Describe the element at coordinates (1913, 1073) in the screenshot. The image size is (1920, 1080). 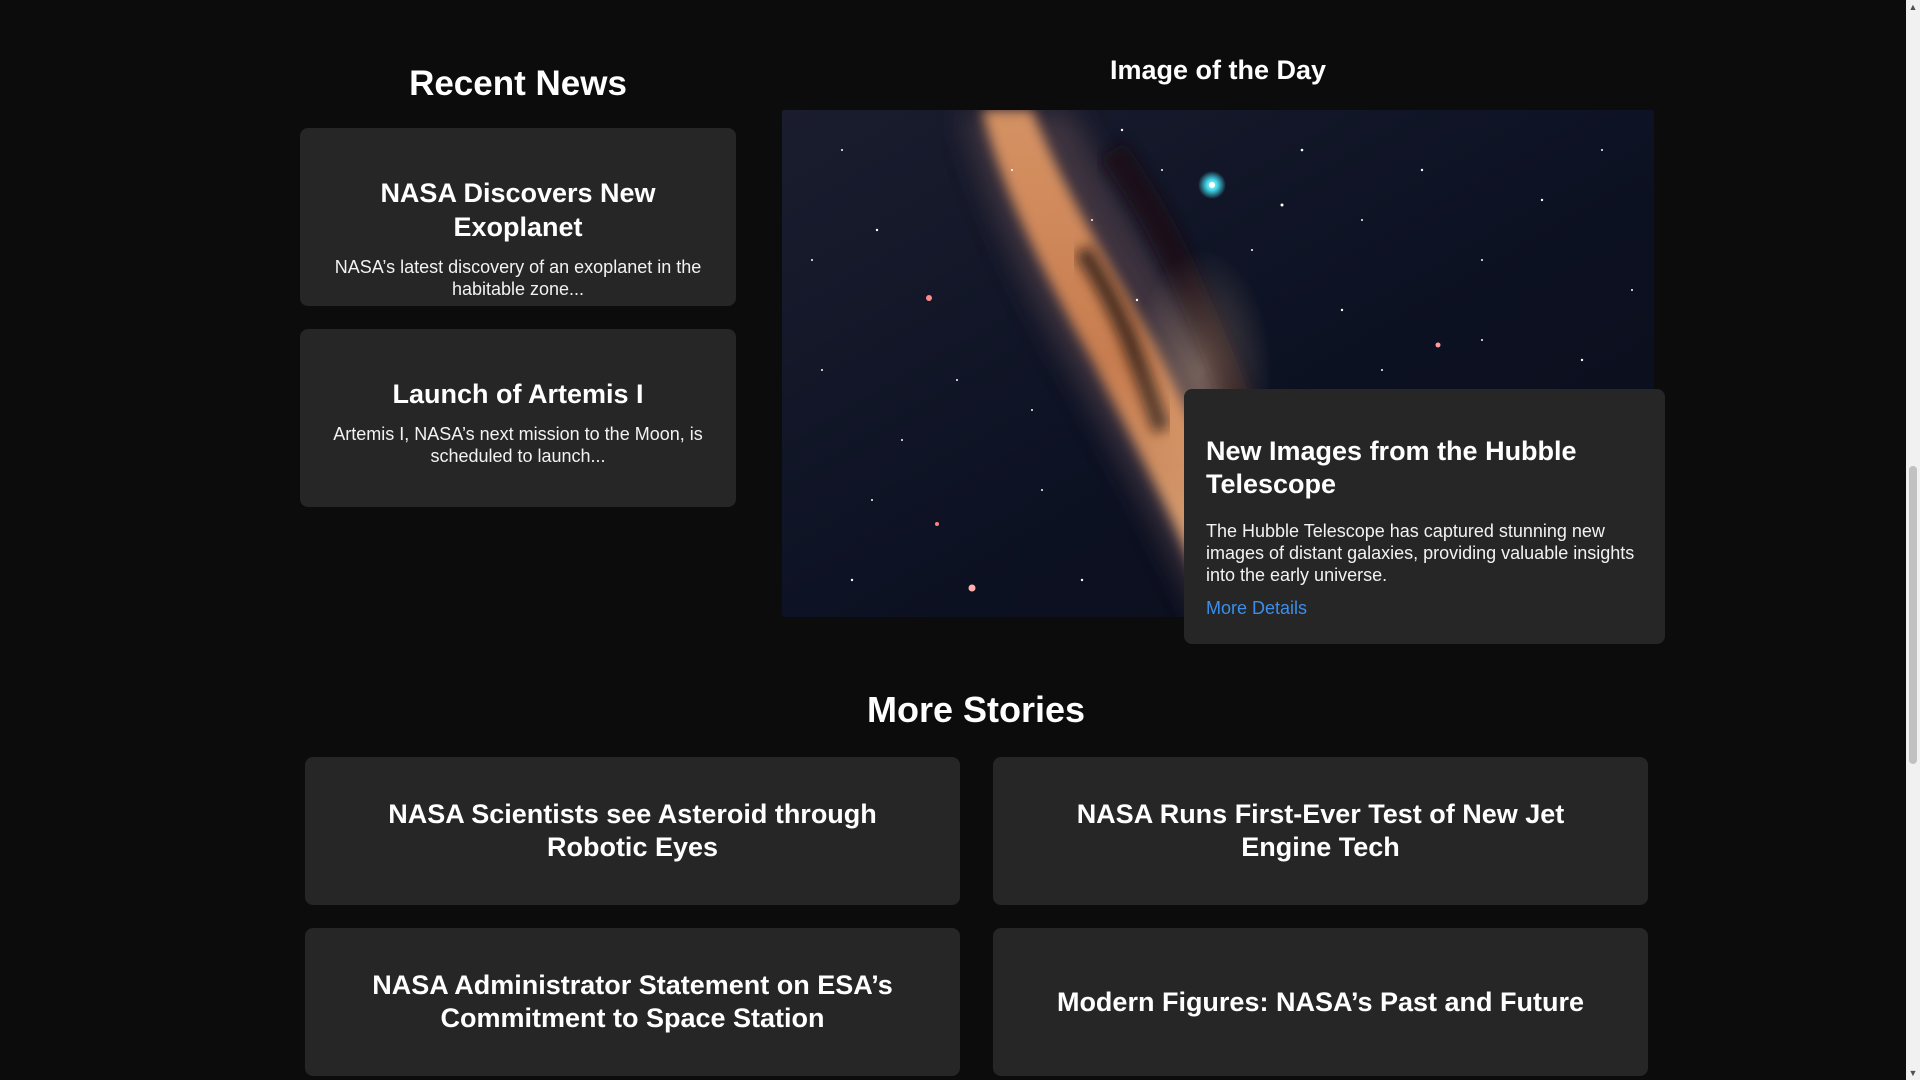
I see `scroll-down-arrow-icon: ▼` at that location.